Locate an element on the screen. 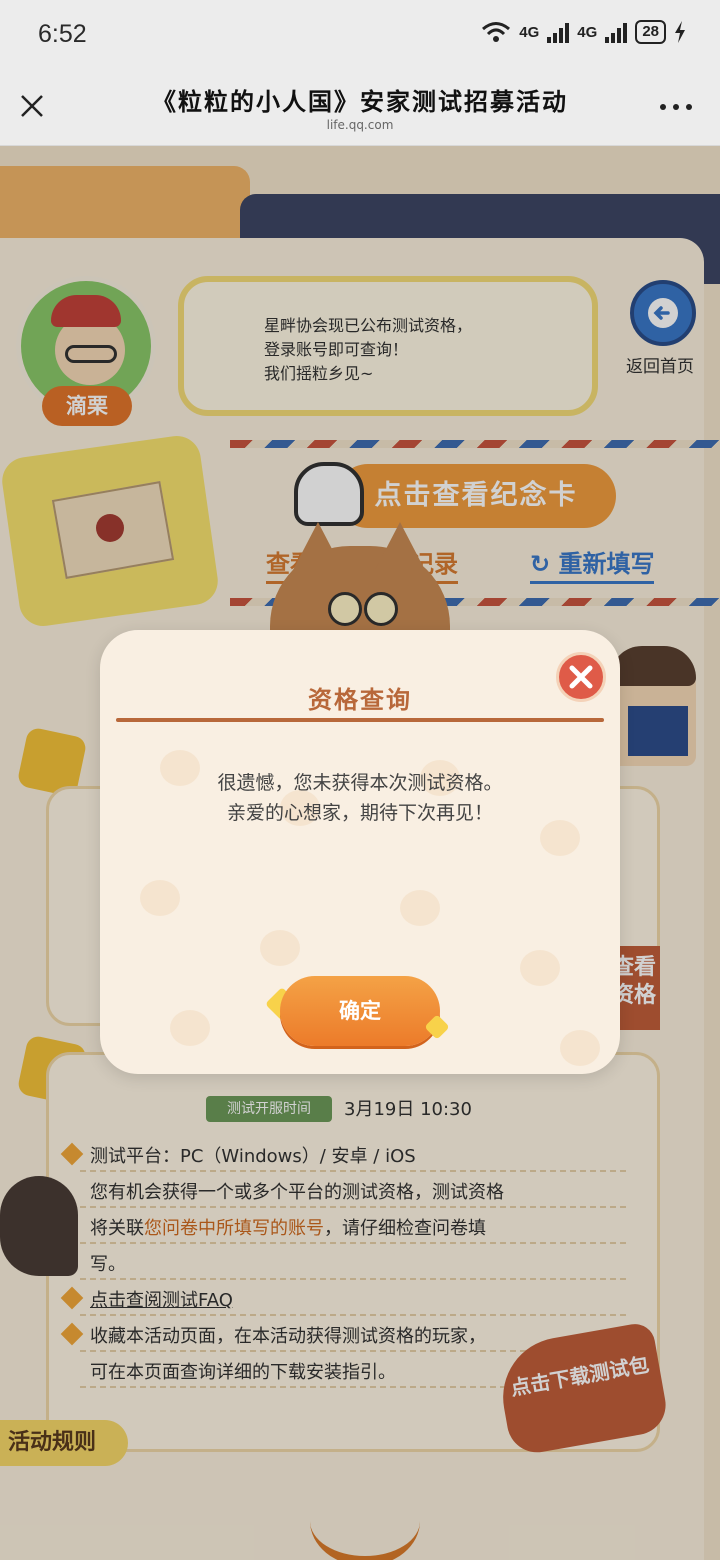 The image size is (720, 1560). modal-message: 很遗憾，您未获得本次测试资格。 is located at coordinates (360, 783).